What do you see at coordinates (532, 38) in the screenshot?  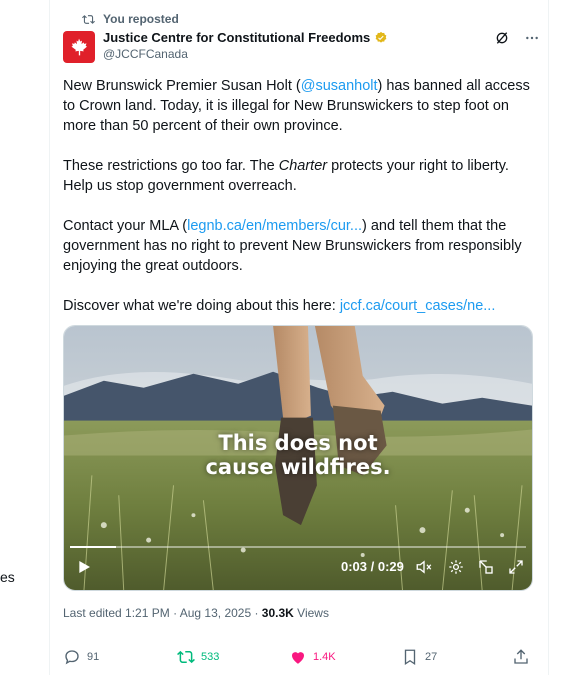 I see `more-options-icon` at bounding box center [532, 38].